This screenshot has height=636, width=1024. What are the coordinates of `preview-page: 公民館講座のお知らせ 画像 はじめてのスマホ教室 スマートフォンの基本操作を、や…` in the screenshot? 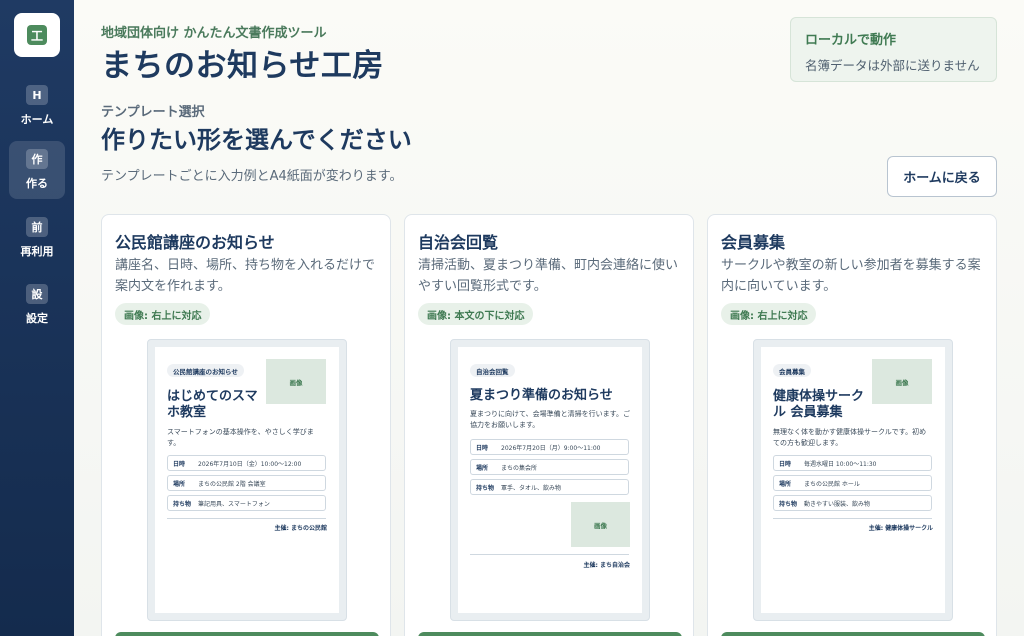 It's located at (247, 480).